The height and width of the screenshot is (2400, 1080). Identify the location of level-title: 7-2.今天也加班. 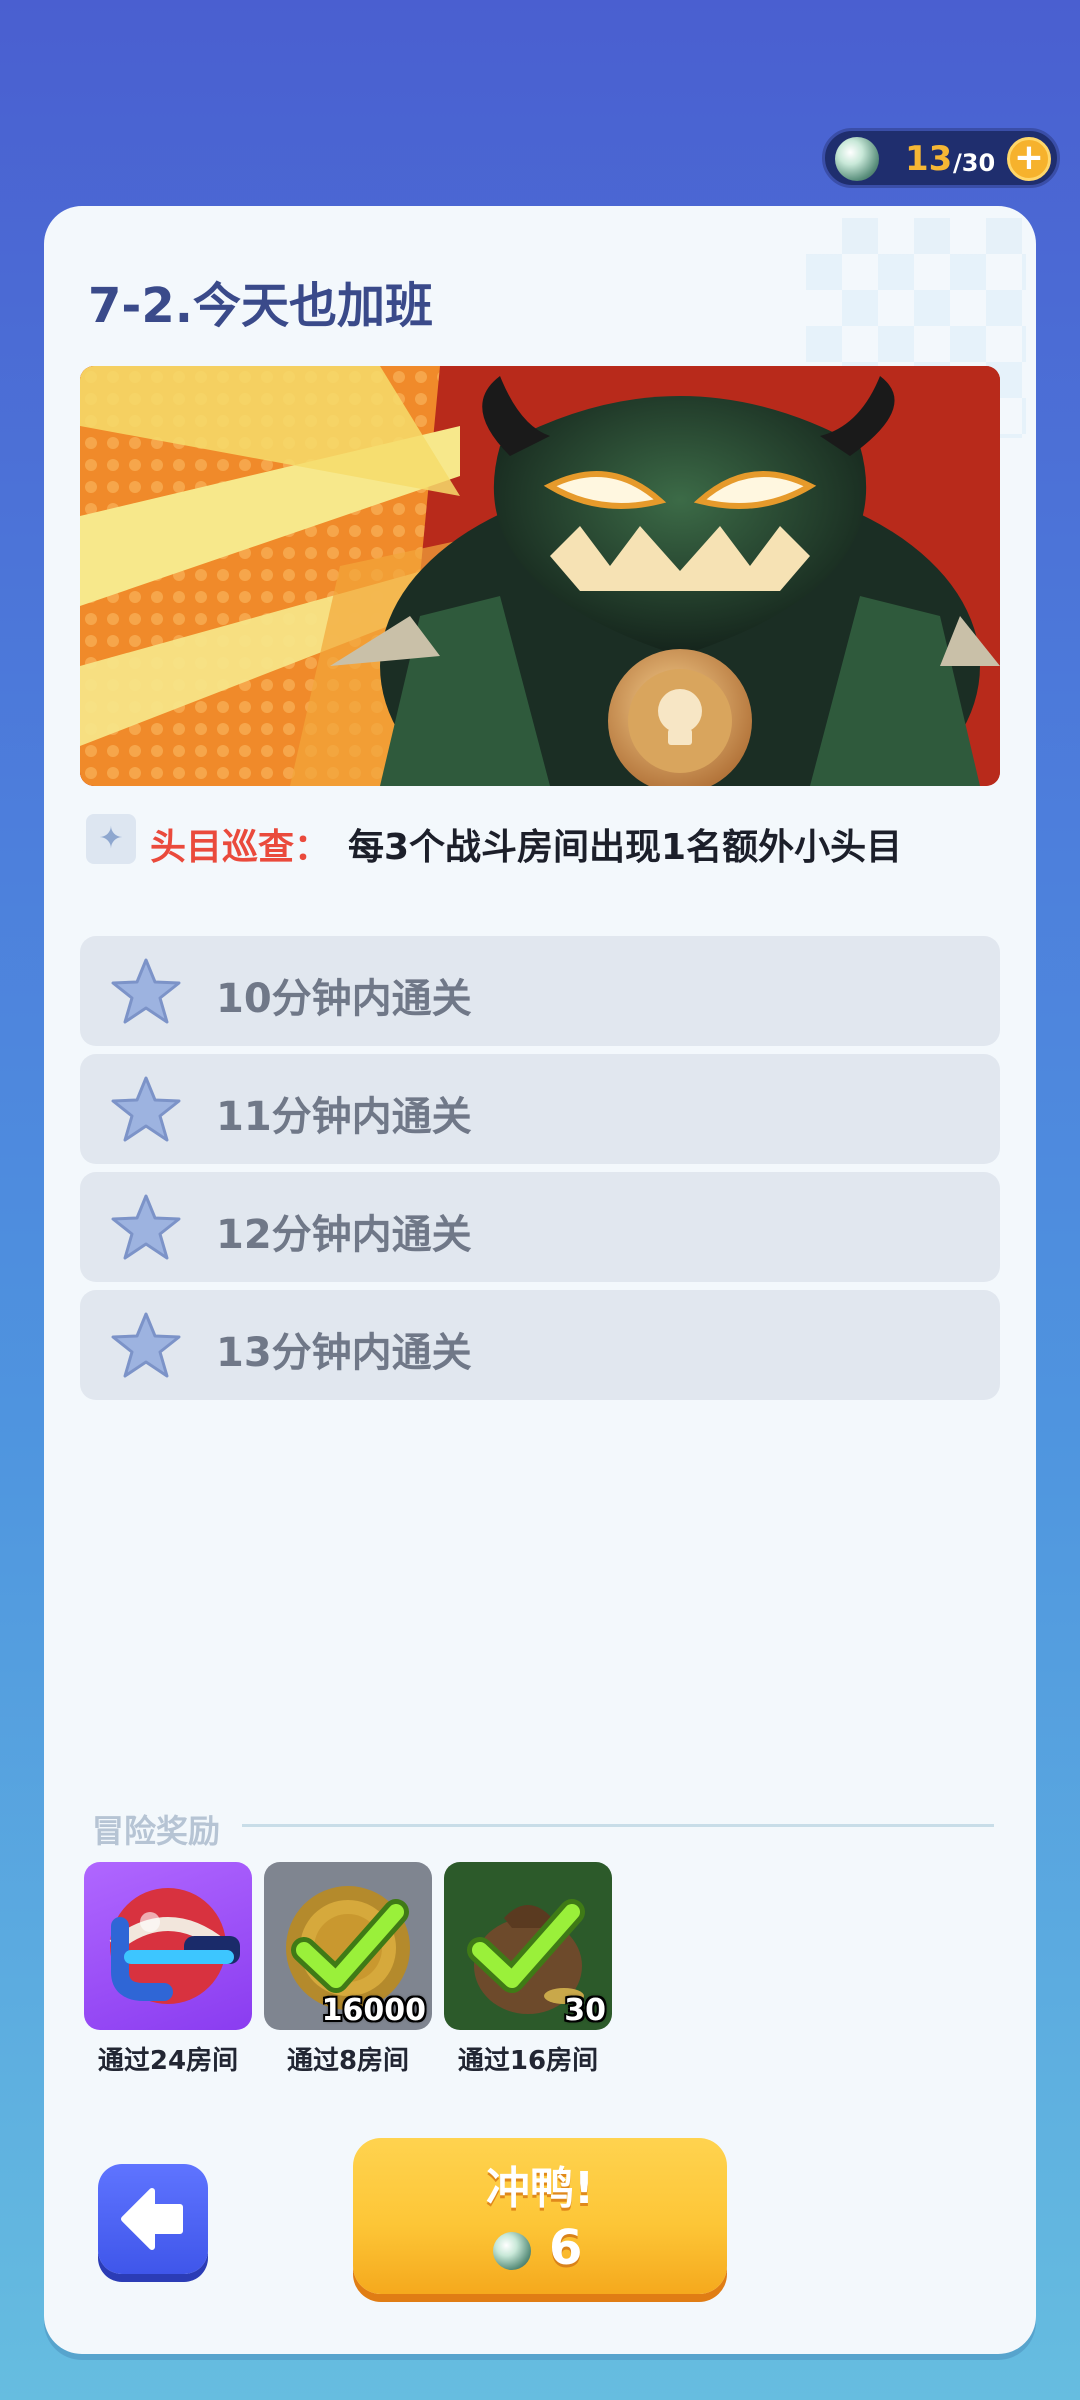
(260, 306).